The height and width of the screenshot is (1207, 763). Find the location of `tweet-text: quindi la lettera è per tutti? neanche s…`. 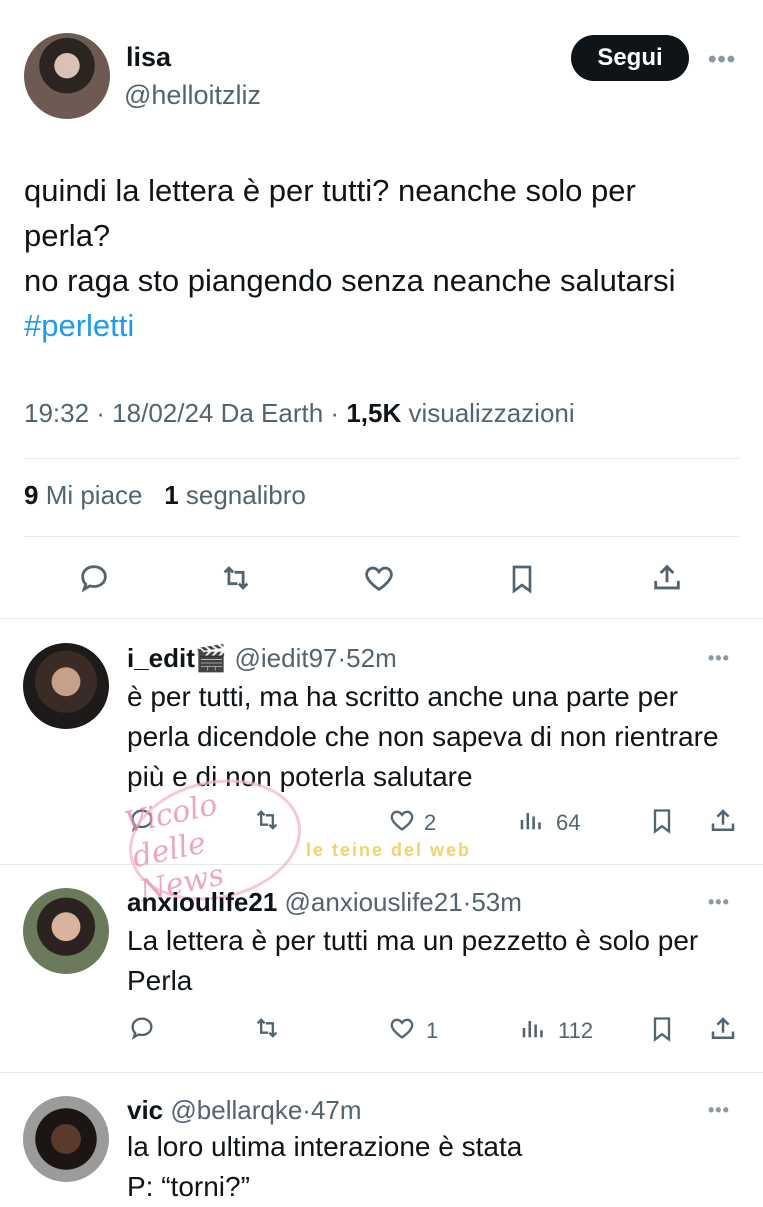

tweet-text: quindi la lettera è per tutti? neanche s… is located at coordinates (384, 258).